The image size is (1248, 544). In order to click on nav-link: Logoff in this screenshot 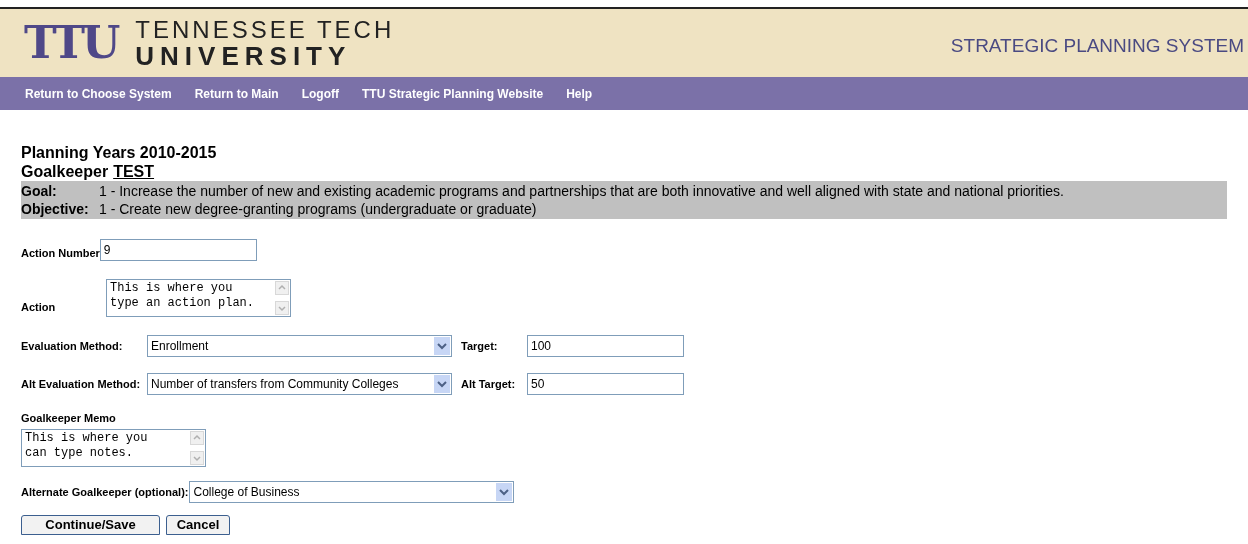, I will do `click(320, 93)`.